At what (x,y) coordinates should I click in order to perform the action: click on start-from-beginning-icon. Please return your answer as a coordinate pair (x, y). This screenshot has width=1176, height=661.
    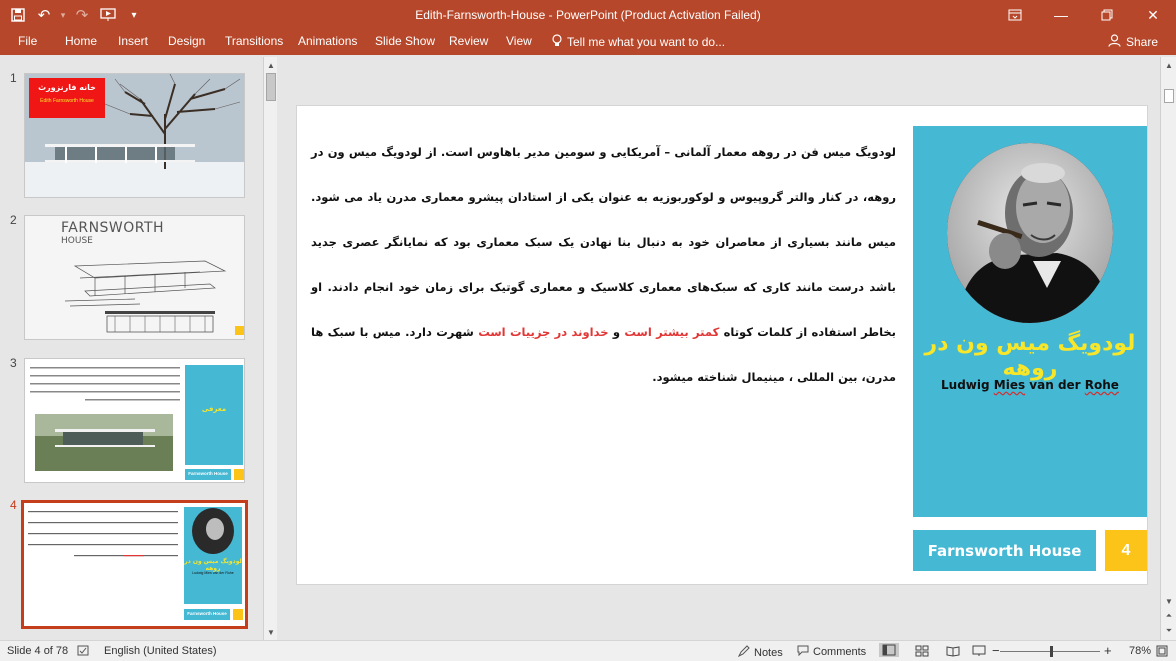
    Looking at the image, I should click on (108, 15).